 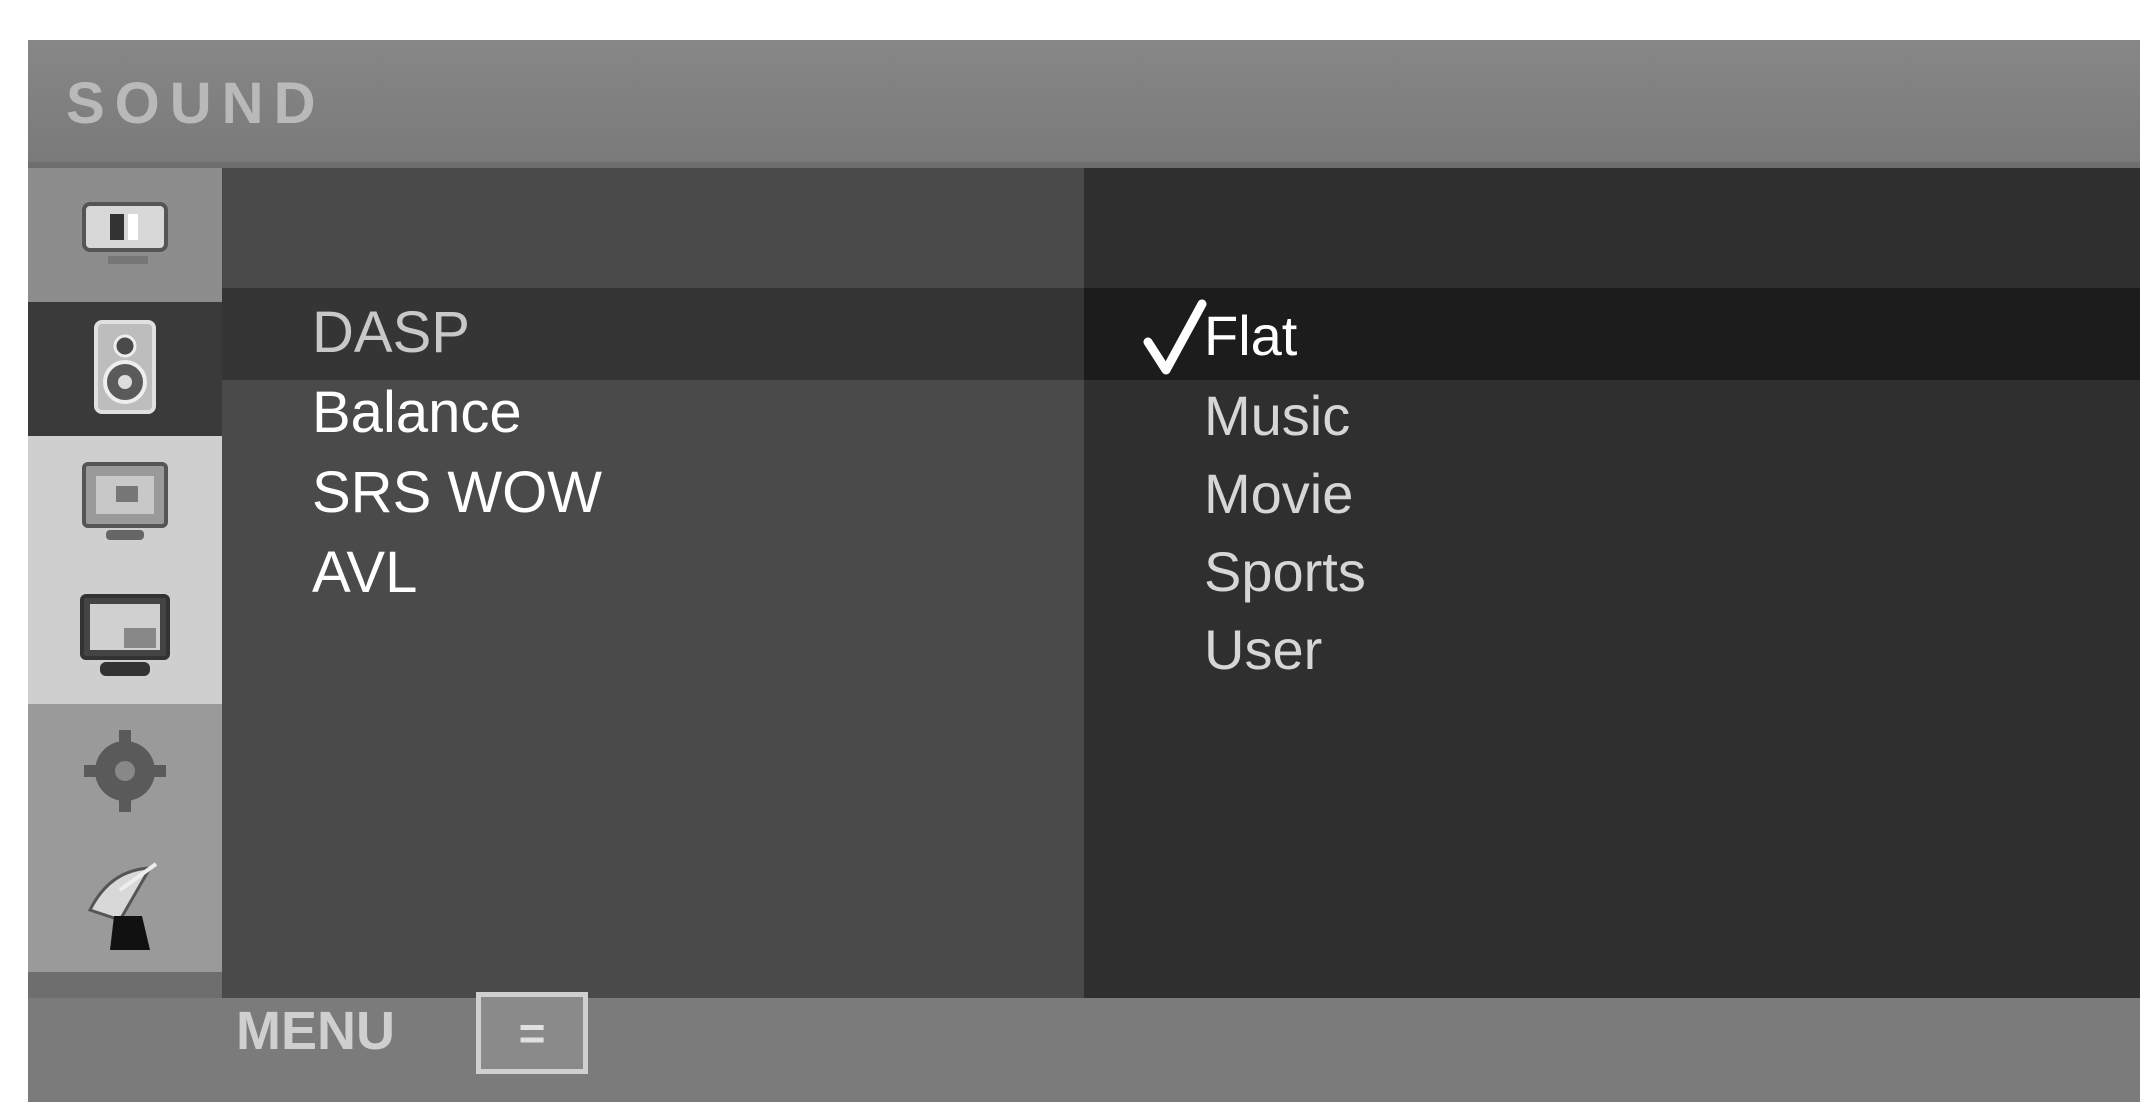 What do you see at coordinates (1285, 572) in the screenshot?
I see `option-sports: Sports` at bounding box center [1285, 572].